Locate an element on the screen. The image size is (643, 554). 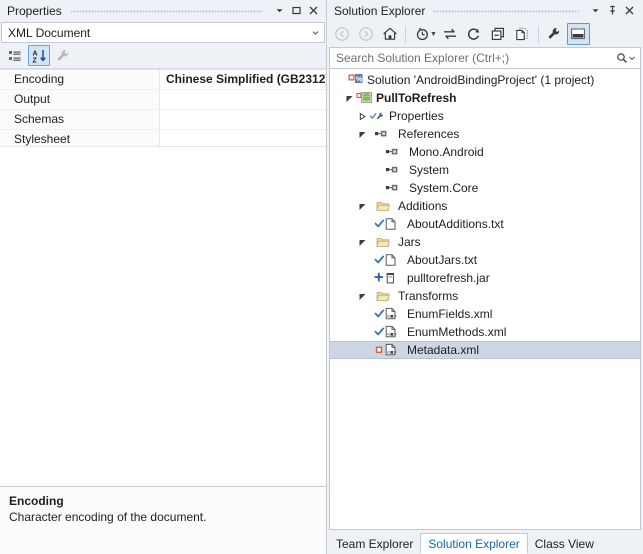
solution-explorer-close-button is located at coordinates (629, 10).